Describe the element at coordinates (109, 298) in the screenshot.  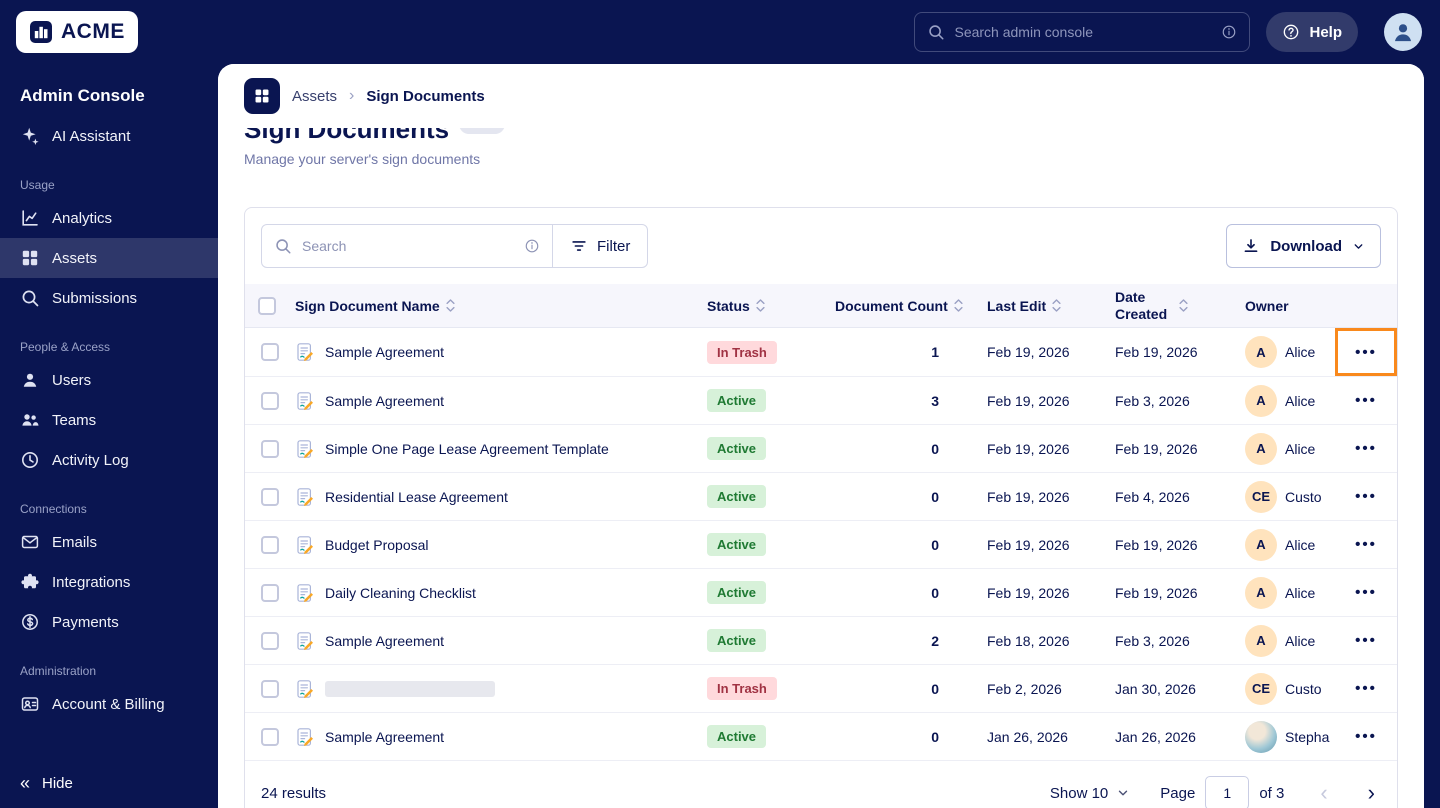
I see `sidebar-item-submissions: Submissions` at that location.